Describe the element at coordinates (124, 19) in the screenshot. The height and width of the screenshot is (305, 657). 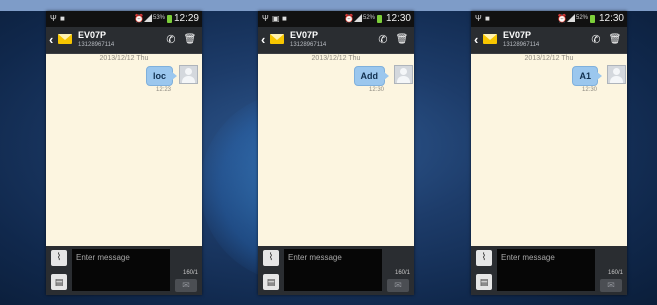
I see `status-bar: Ψ ■ ⏰ 53% 12:29` at that location.